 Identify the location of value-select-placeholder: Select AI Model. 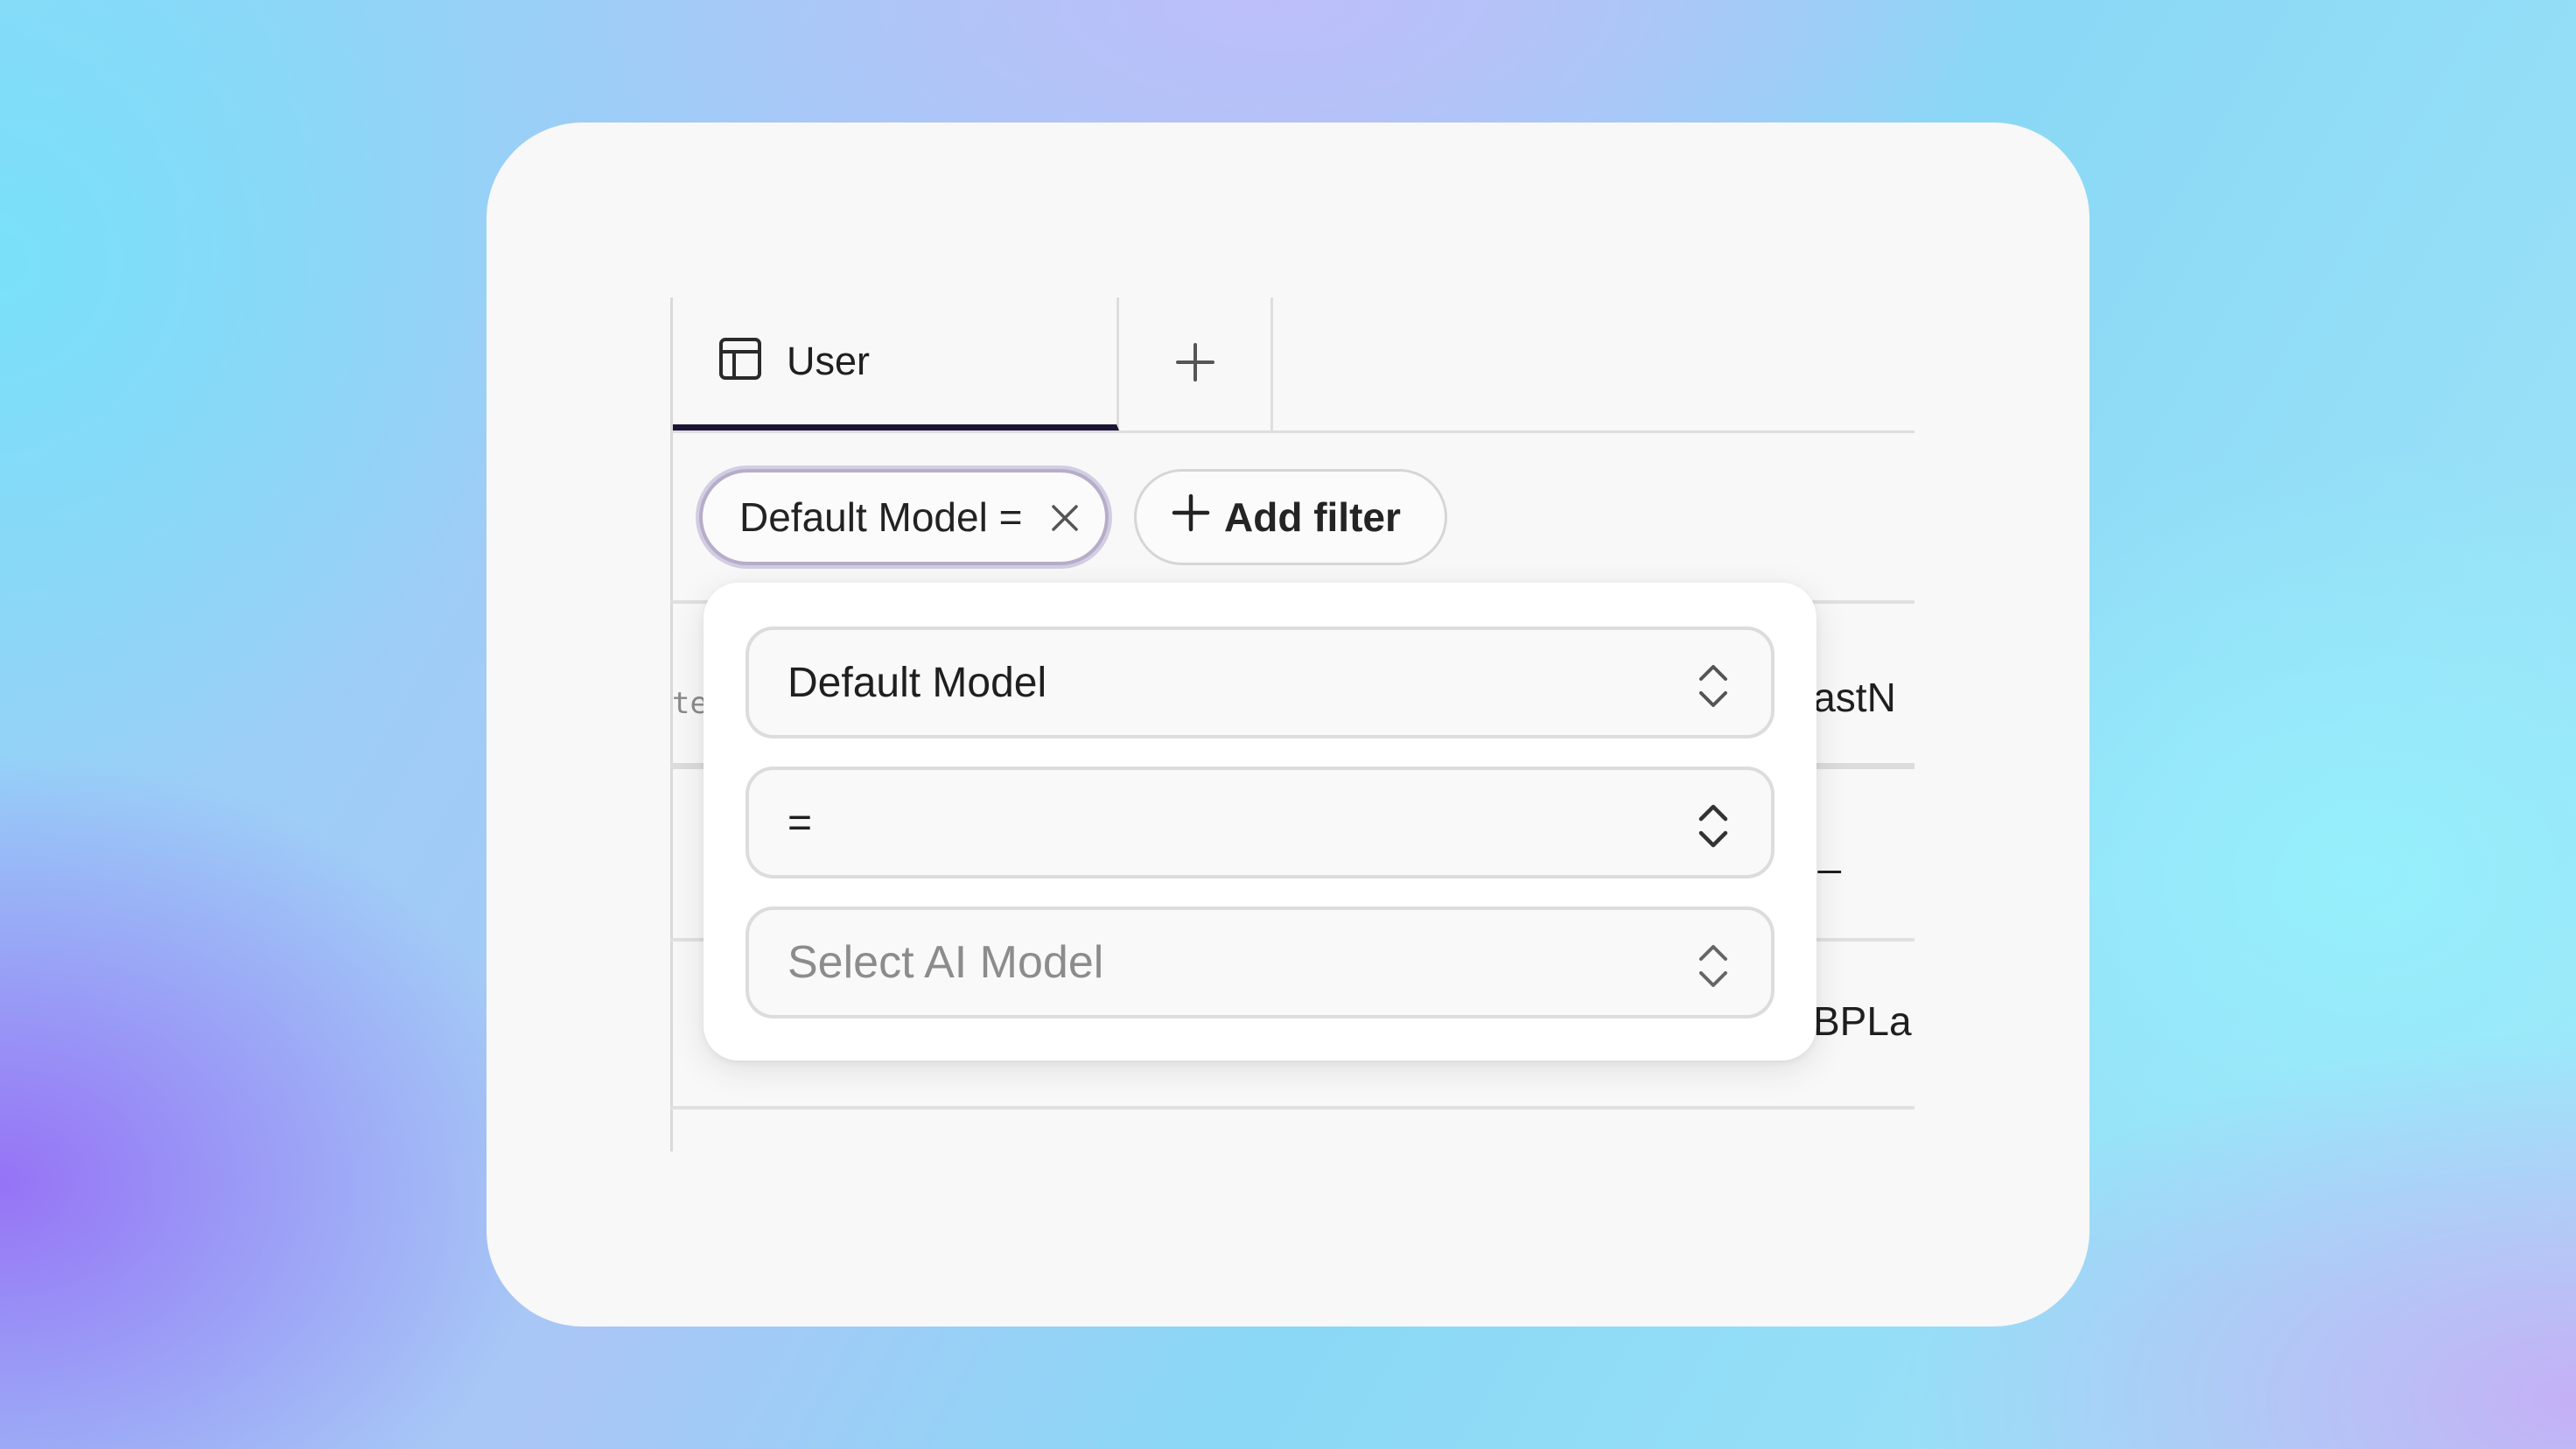
(946, 962).